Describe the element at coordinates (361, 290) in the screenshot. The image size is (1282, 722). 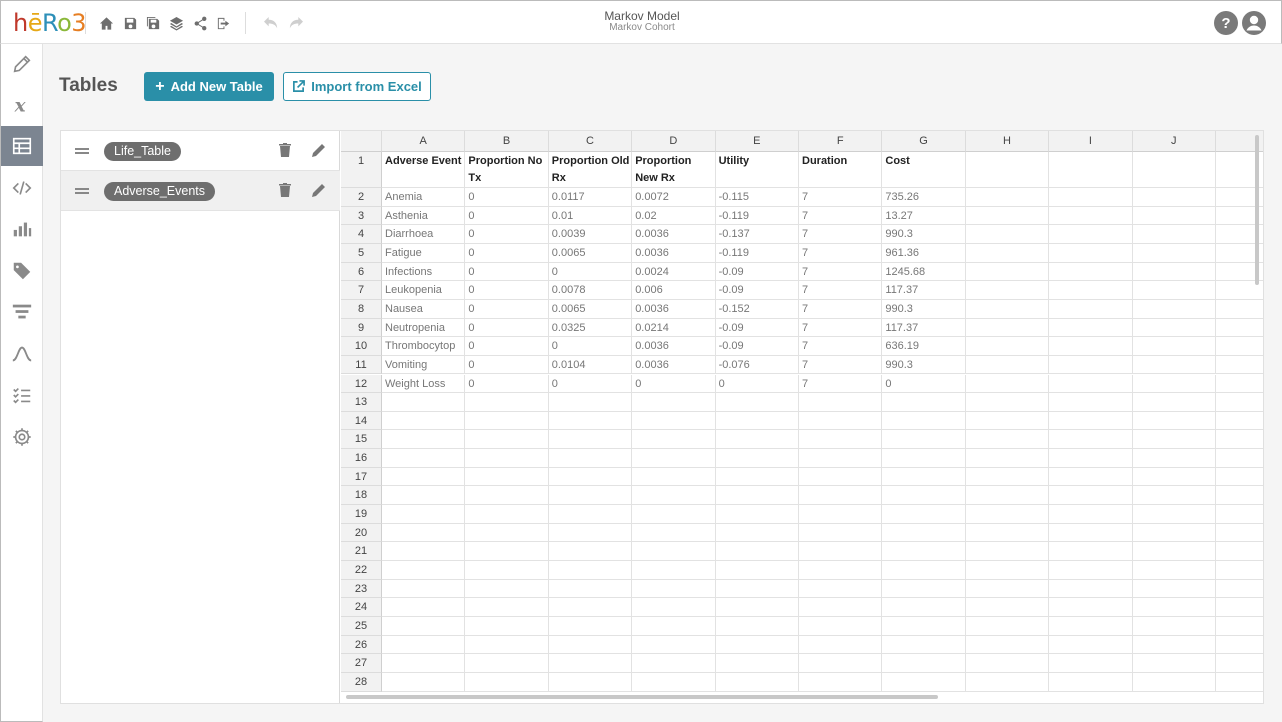
I see `row-header: 7` at that location.